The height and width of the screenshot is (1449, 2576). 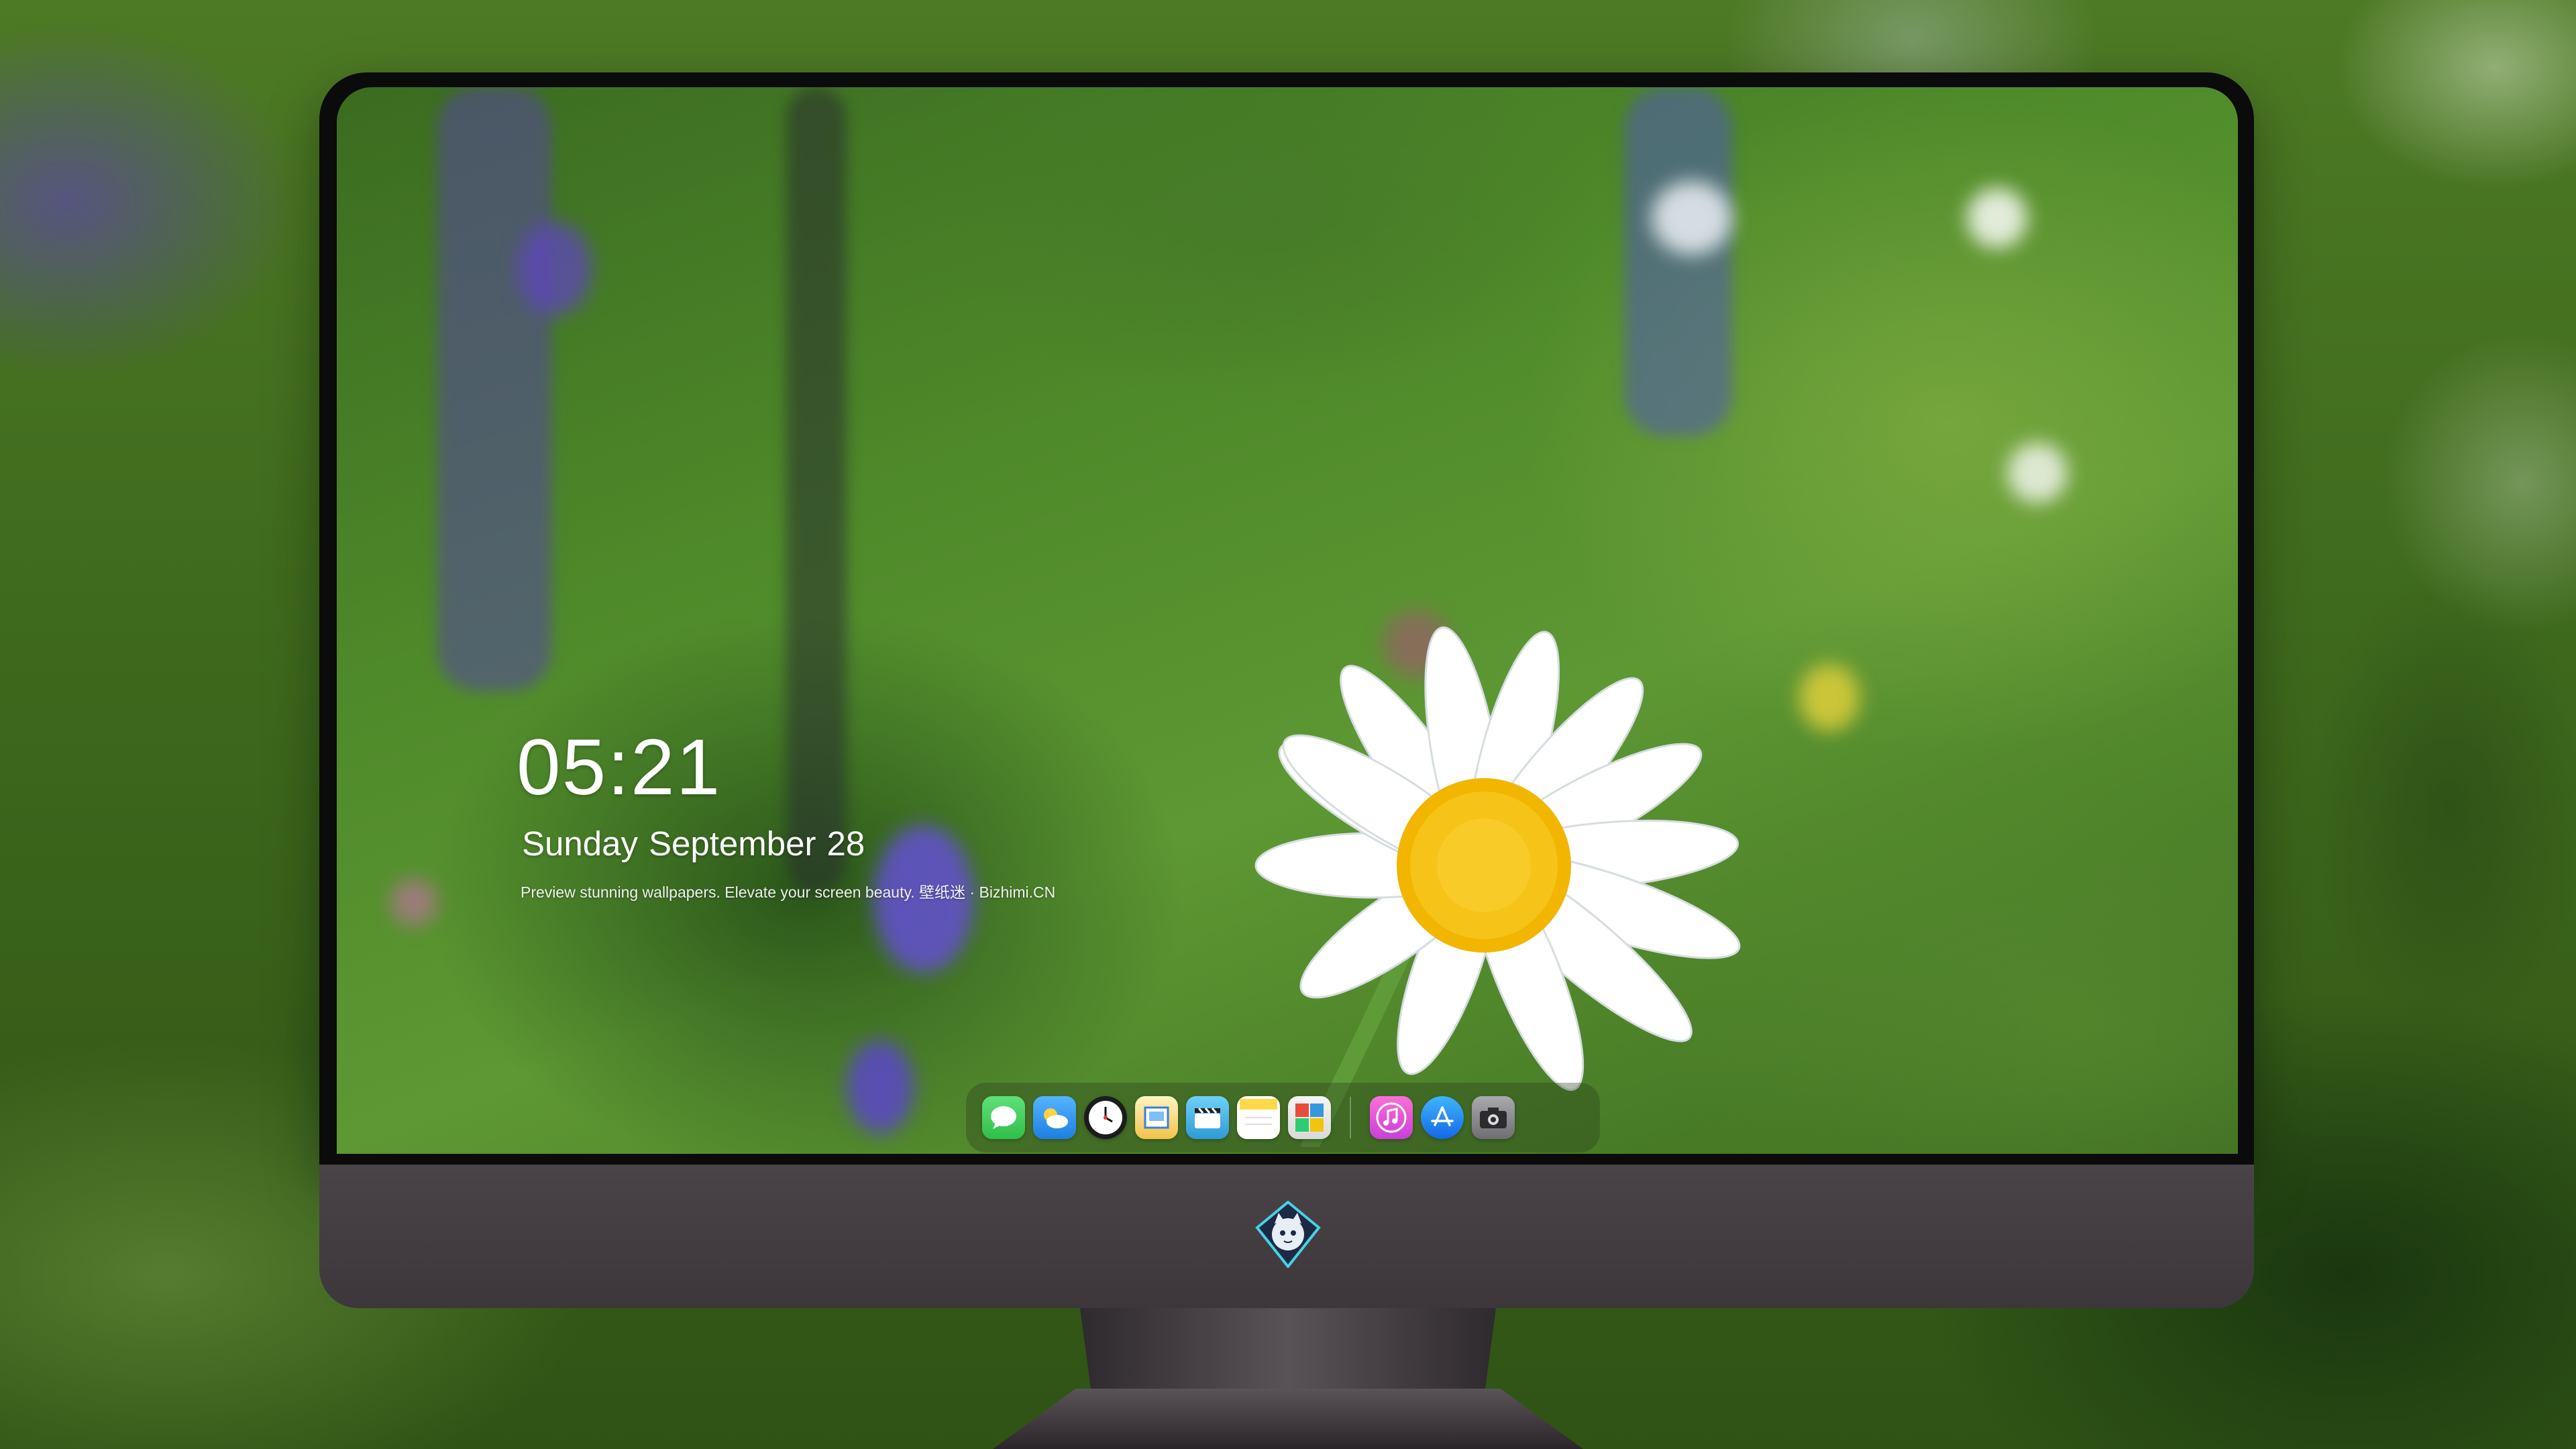 What do you see at coordinates (732, 843) in the screenshot?
I see `date-month: September` at bounding box center [732, 843].